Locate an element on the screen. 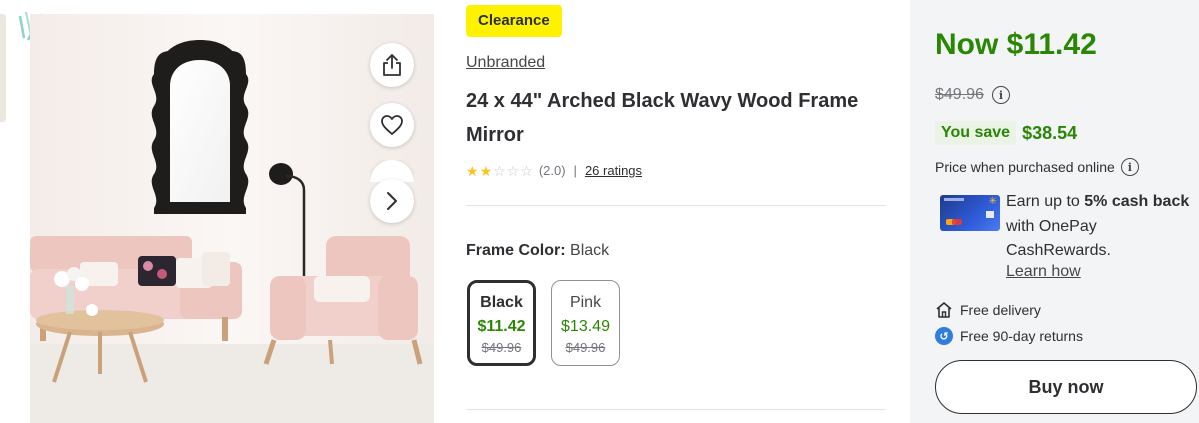  variant-label: Frame Color: Black is located at coordinates (537, 251).